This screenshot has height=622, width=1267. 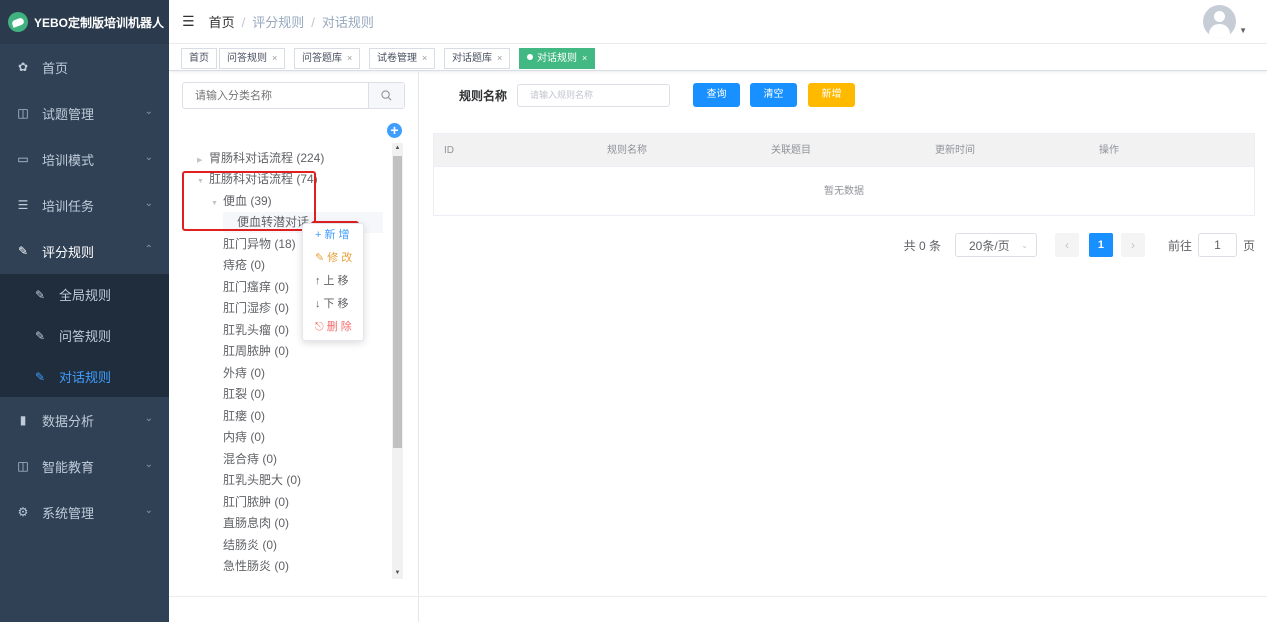 What do you see at coordinates (922, 245) in the screenshot?
I see `total-count: 共 0 条` at bounding box center [922, 245].